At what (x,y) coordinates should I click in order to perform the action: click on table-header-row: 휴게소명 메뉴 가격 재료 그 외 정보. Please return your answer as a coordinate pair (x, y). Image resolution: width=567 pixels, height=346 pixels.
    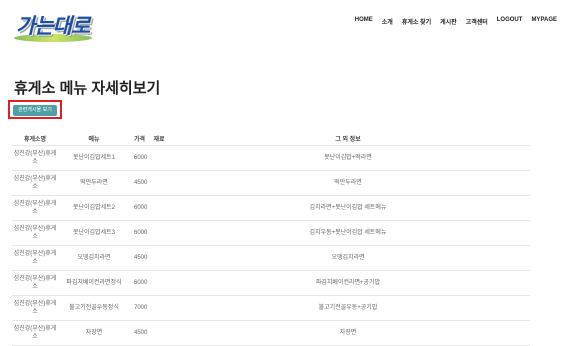
    Looking at the image, I should click on (271, 135).